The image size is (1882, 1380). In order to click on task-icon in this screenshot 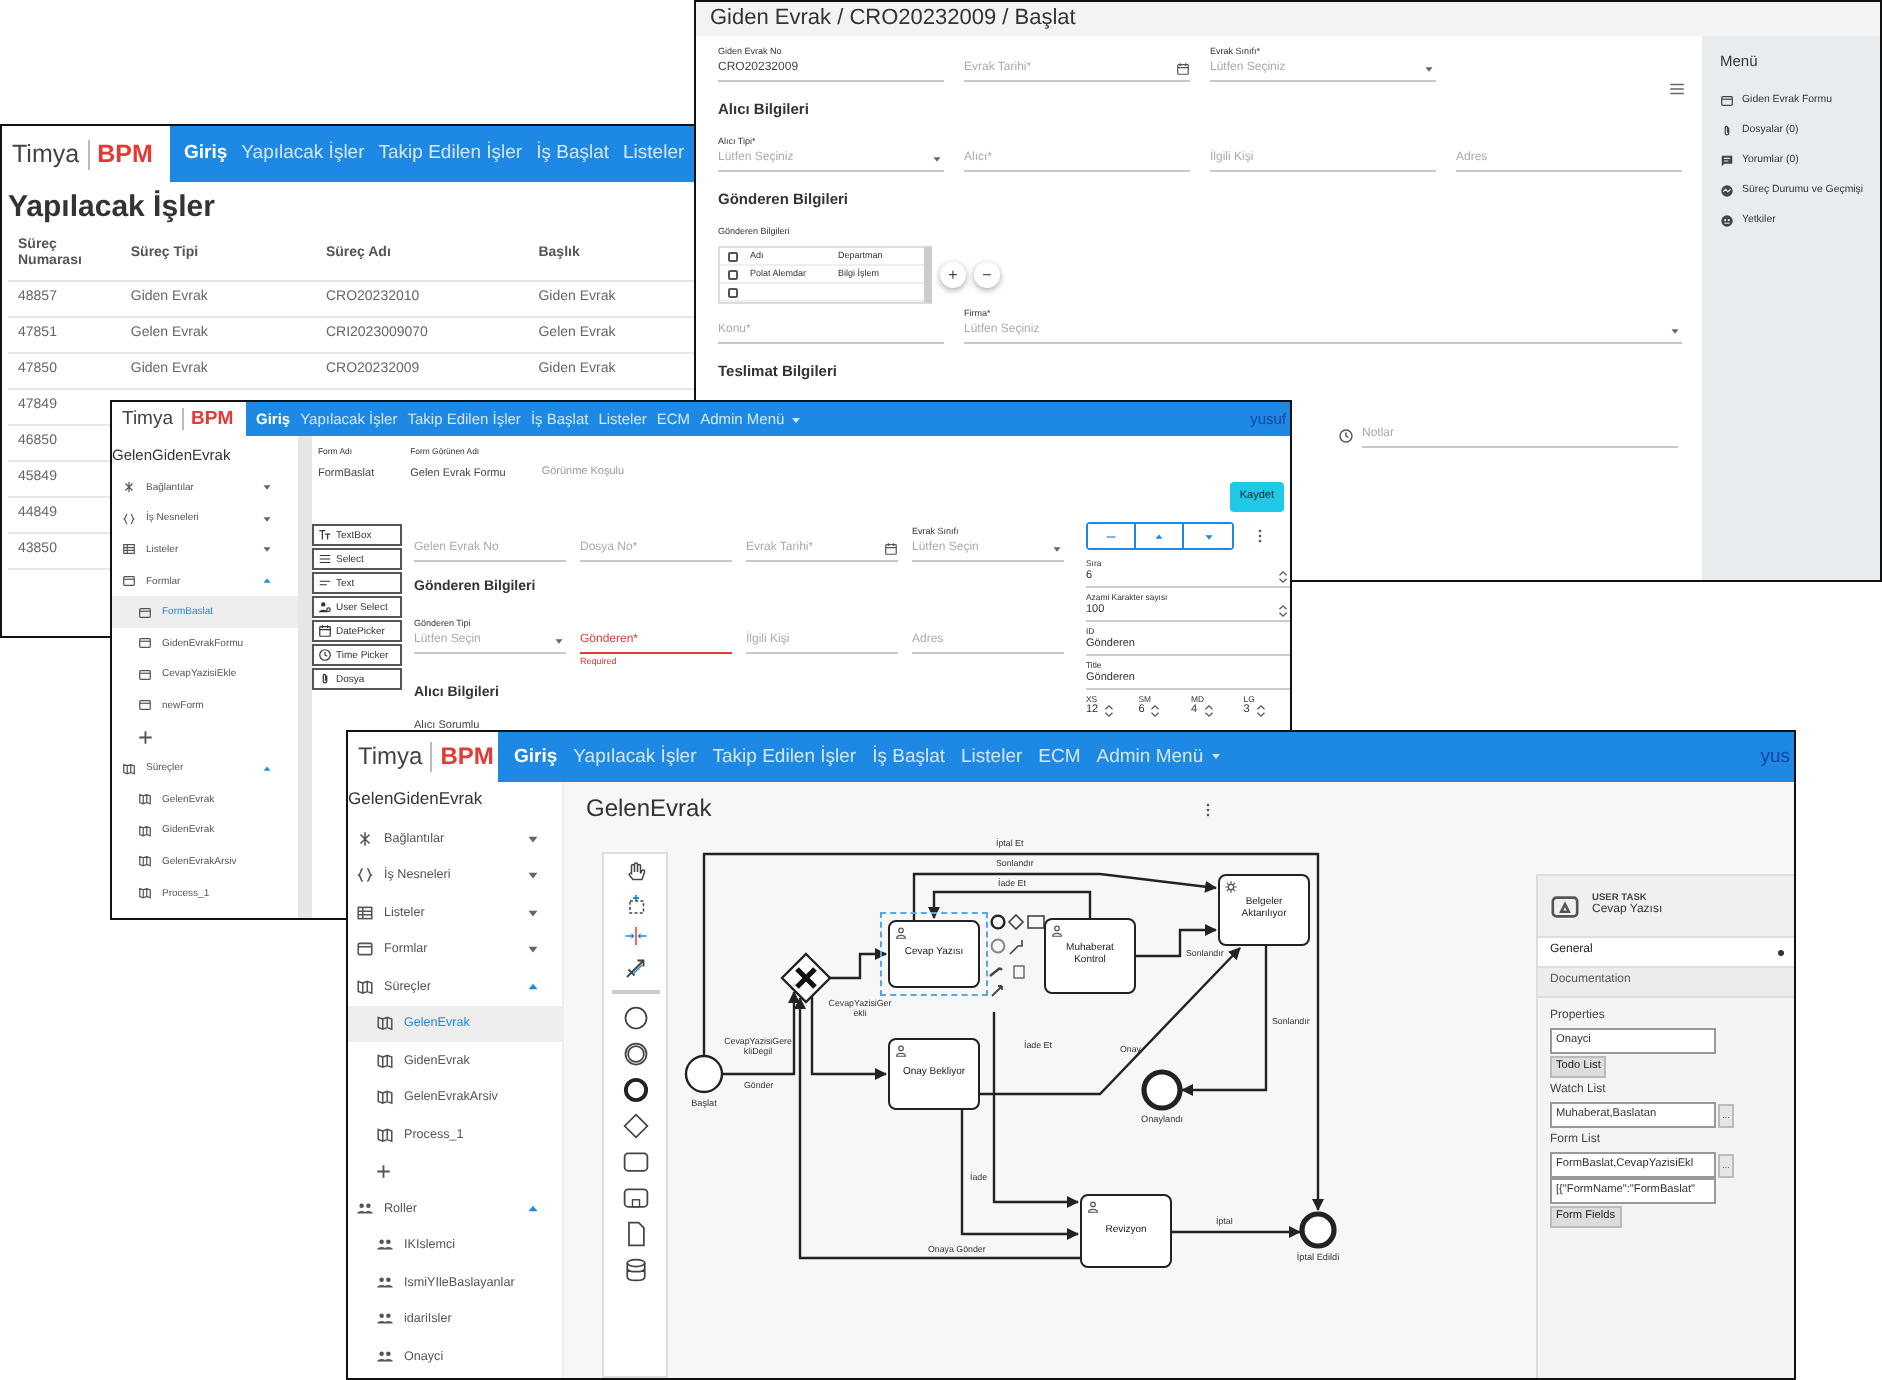, I will do `click(1565, 906)`.